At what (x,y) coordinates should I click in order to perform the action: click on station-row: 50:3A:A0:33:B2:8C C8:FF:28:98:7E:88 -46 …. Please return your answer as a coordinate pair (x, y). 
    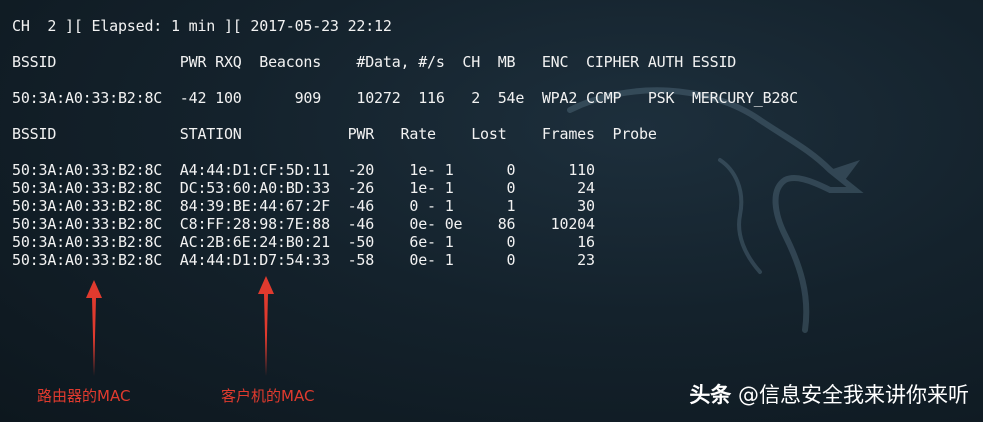
    Looking at the image, I should click on (303, 224).